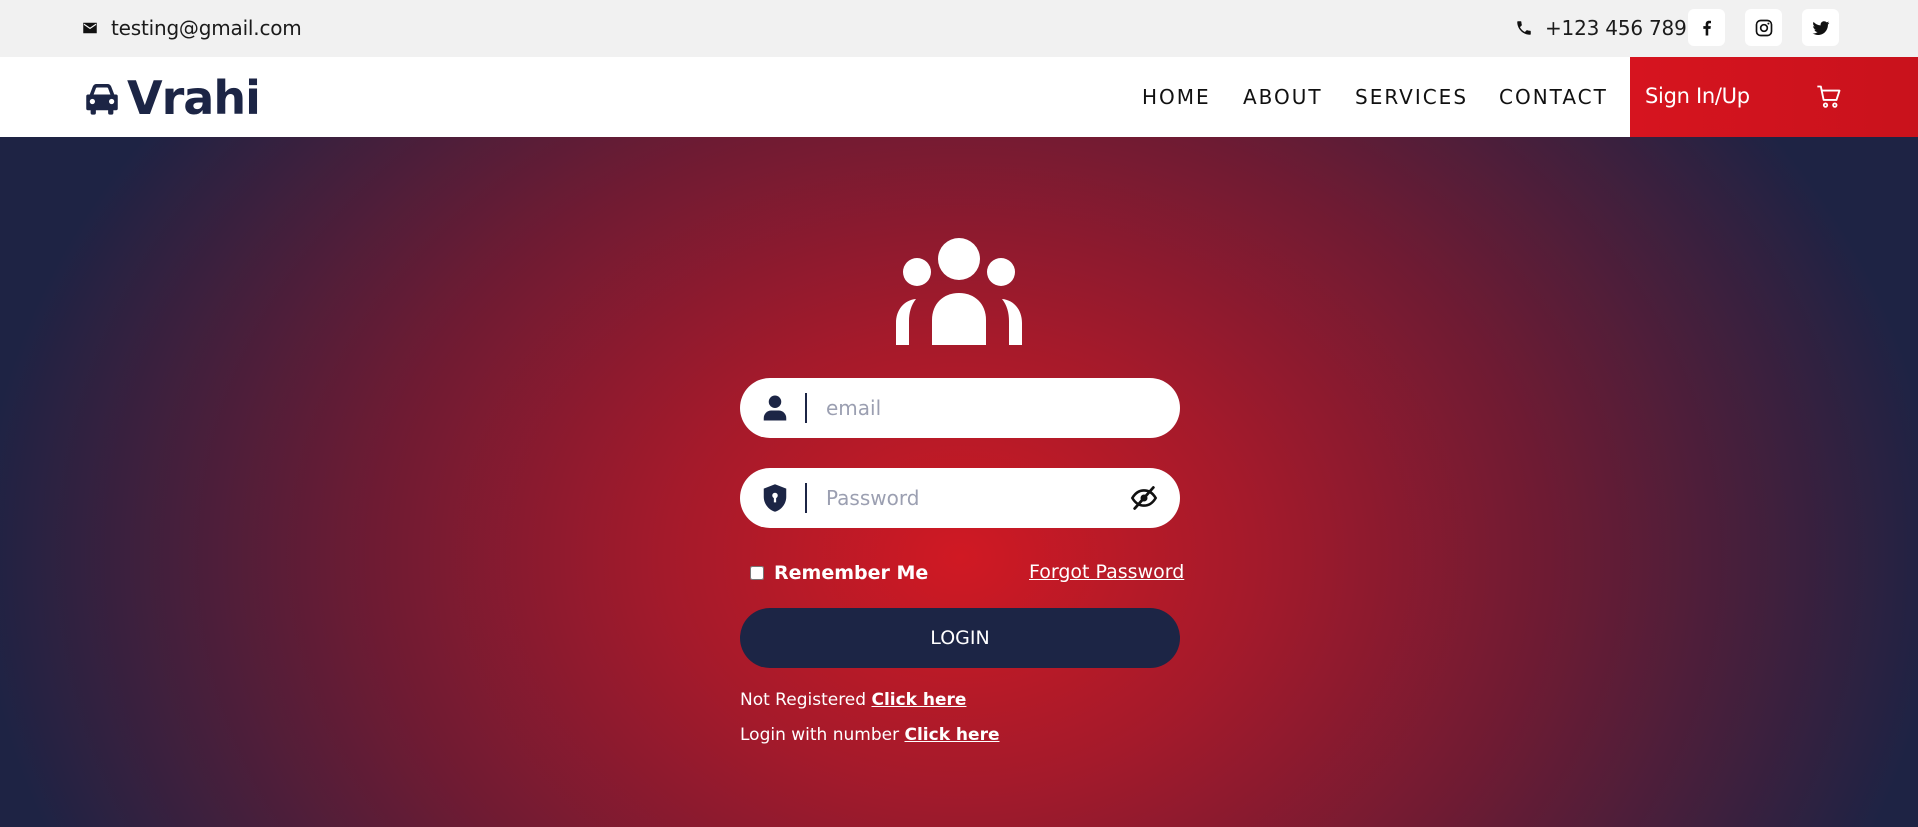 The image size is (1918, 827). What do you see at coordinates (1144, 498) in the screenshot?
I see `eye-slash-icon` at bounding box center [1144, 498].